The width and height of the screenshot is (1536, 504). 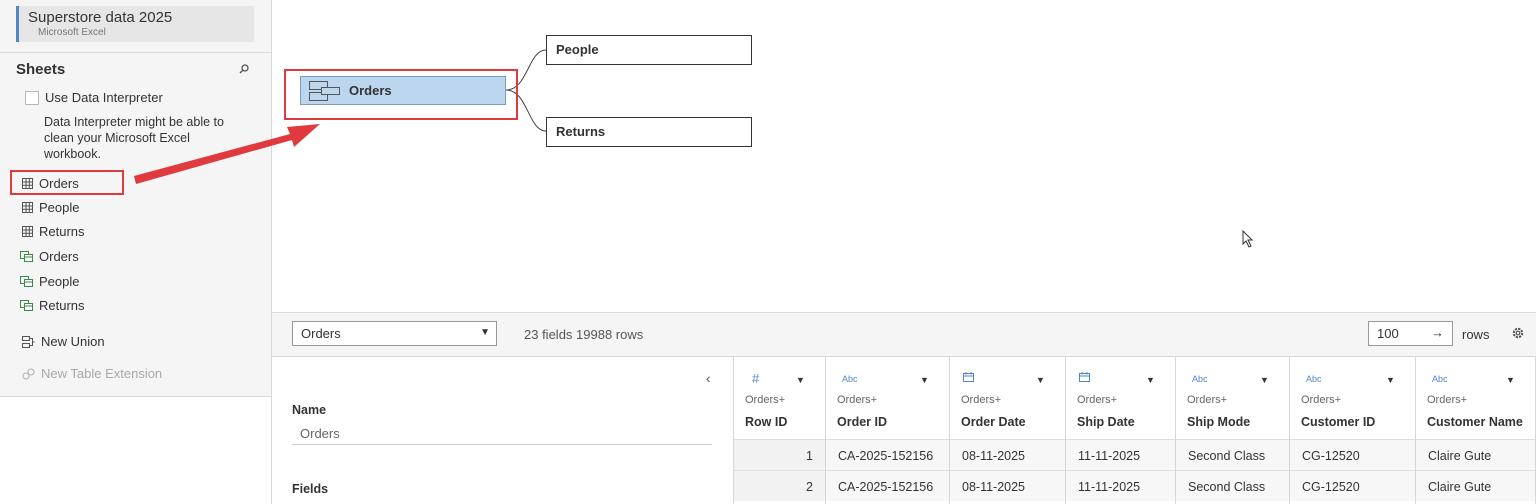 What do you see at coordinates (1248, 239) in the screenshot?
I see `mouse-cursor-icon` at bounding box center [1248, 239].